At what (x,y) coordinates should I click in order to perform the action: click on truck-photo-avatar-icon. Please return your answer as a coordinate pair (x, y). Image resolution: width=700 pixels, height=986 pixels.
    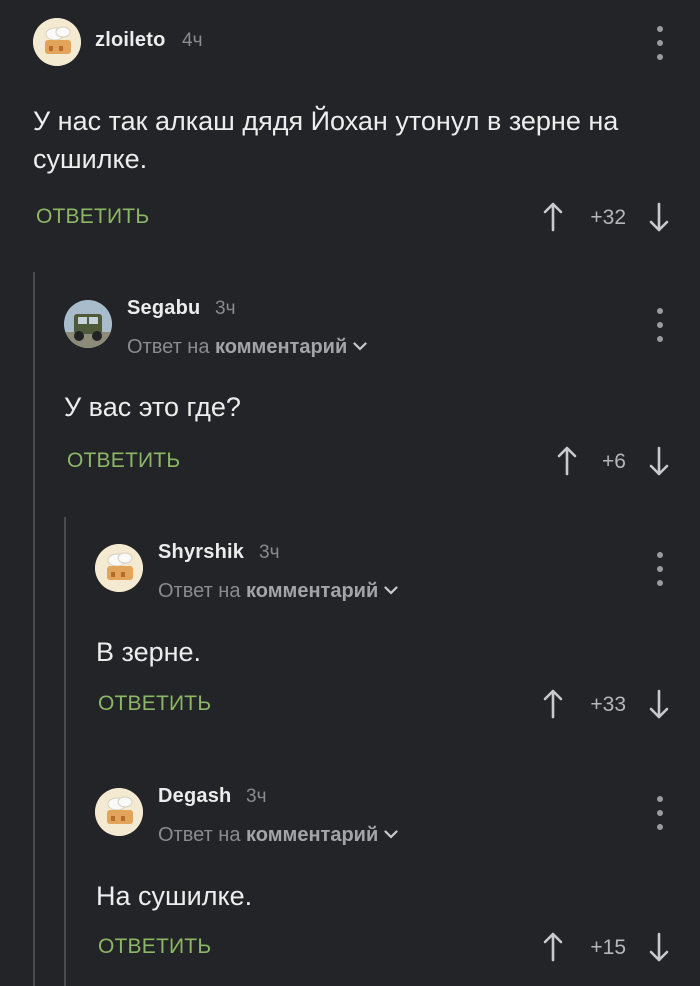
    Looking at the image, I should click on (88, 324).